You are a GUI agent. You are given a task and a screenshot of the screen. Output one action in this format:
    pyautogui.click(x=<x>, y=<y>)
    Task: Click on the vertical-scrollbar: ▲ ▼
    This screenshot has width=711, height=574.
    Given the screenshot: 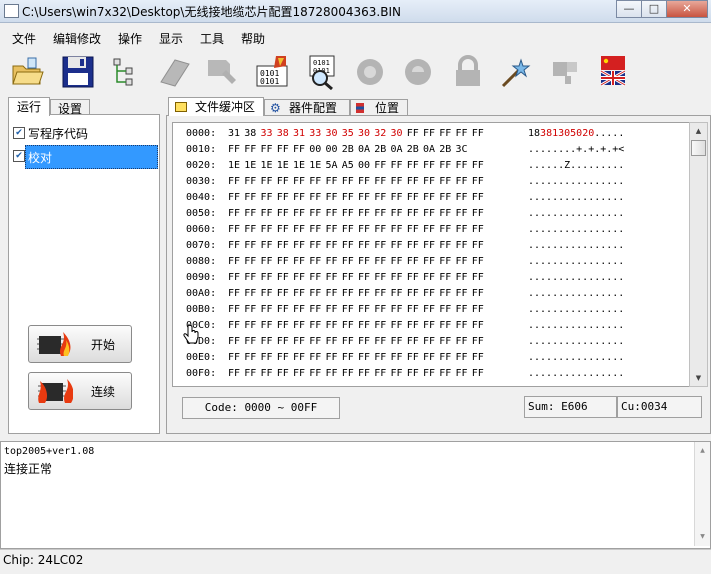 What is the action you would take?
    pyautogui.click(x=698, y=254)
    